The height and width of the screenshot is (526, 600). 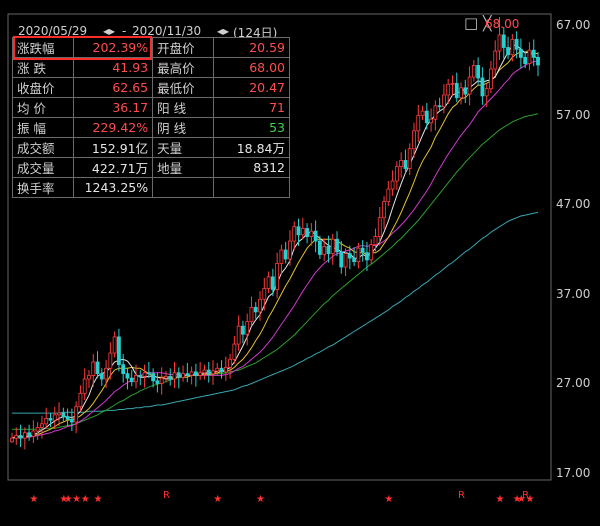 I want to click on y-tick-label: 57.00, so click(x=573, y=114).